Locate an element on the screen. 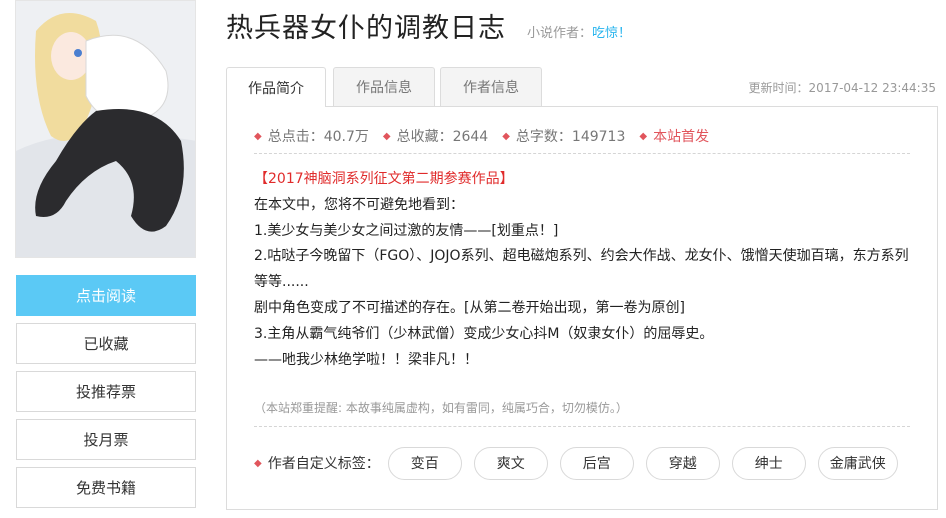  author-info: 小说作者：吃惊！ is located at coordinates (579, 31).